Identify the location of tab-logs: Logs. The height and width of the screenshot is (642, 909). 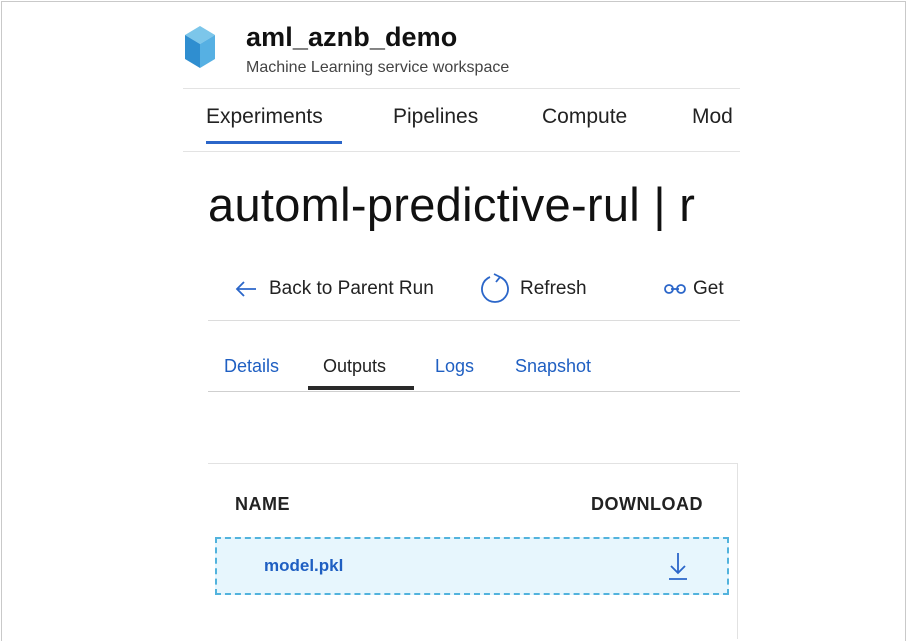
(454, 366).